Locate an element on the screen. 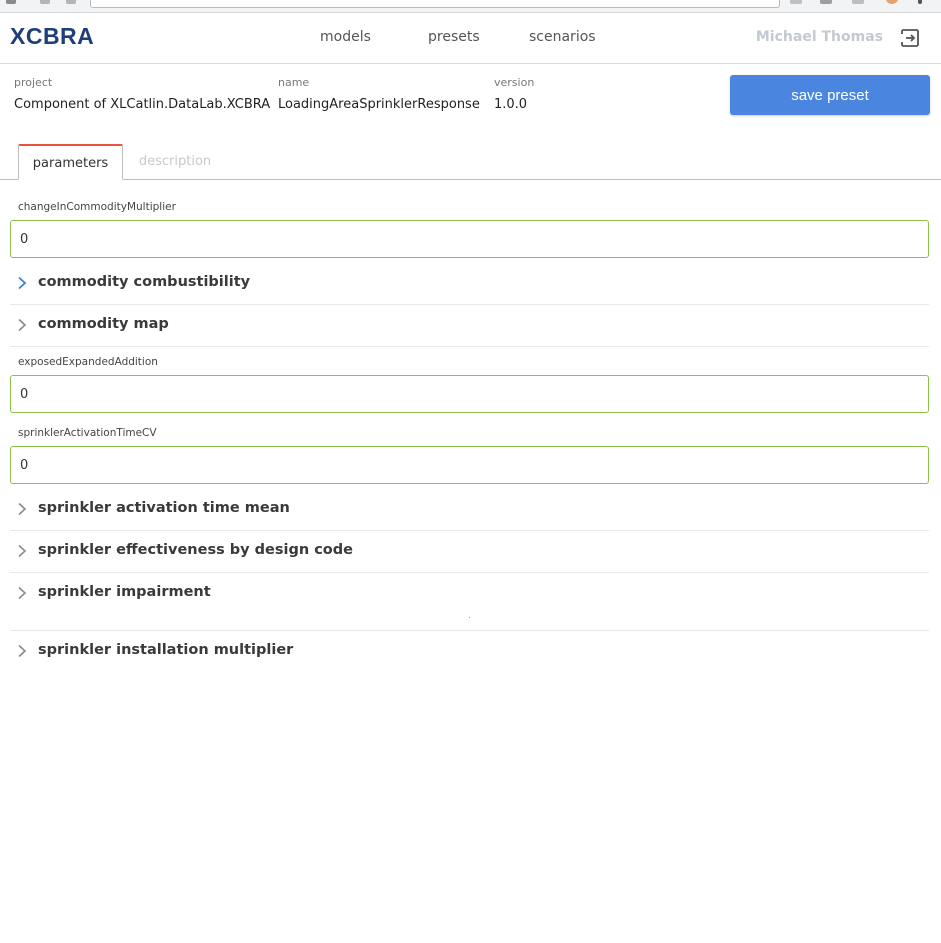  section-title: commodity combustibility is located at coordinates (144, 282).